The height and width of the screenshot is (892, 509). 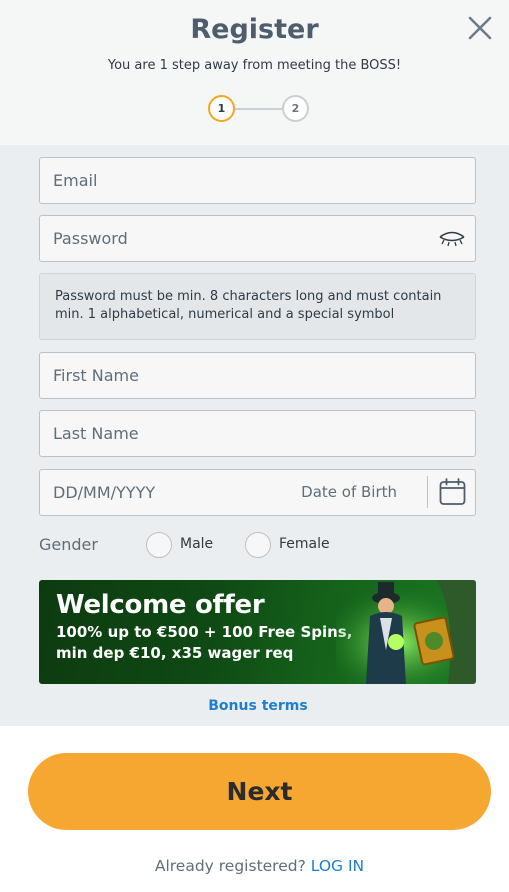 I want to click on email-field-wrapper, so click(x=257, y=180).